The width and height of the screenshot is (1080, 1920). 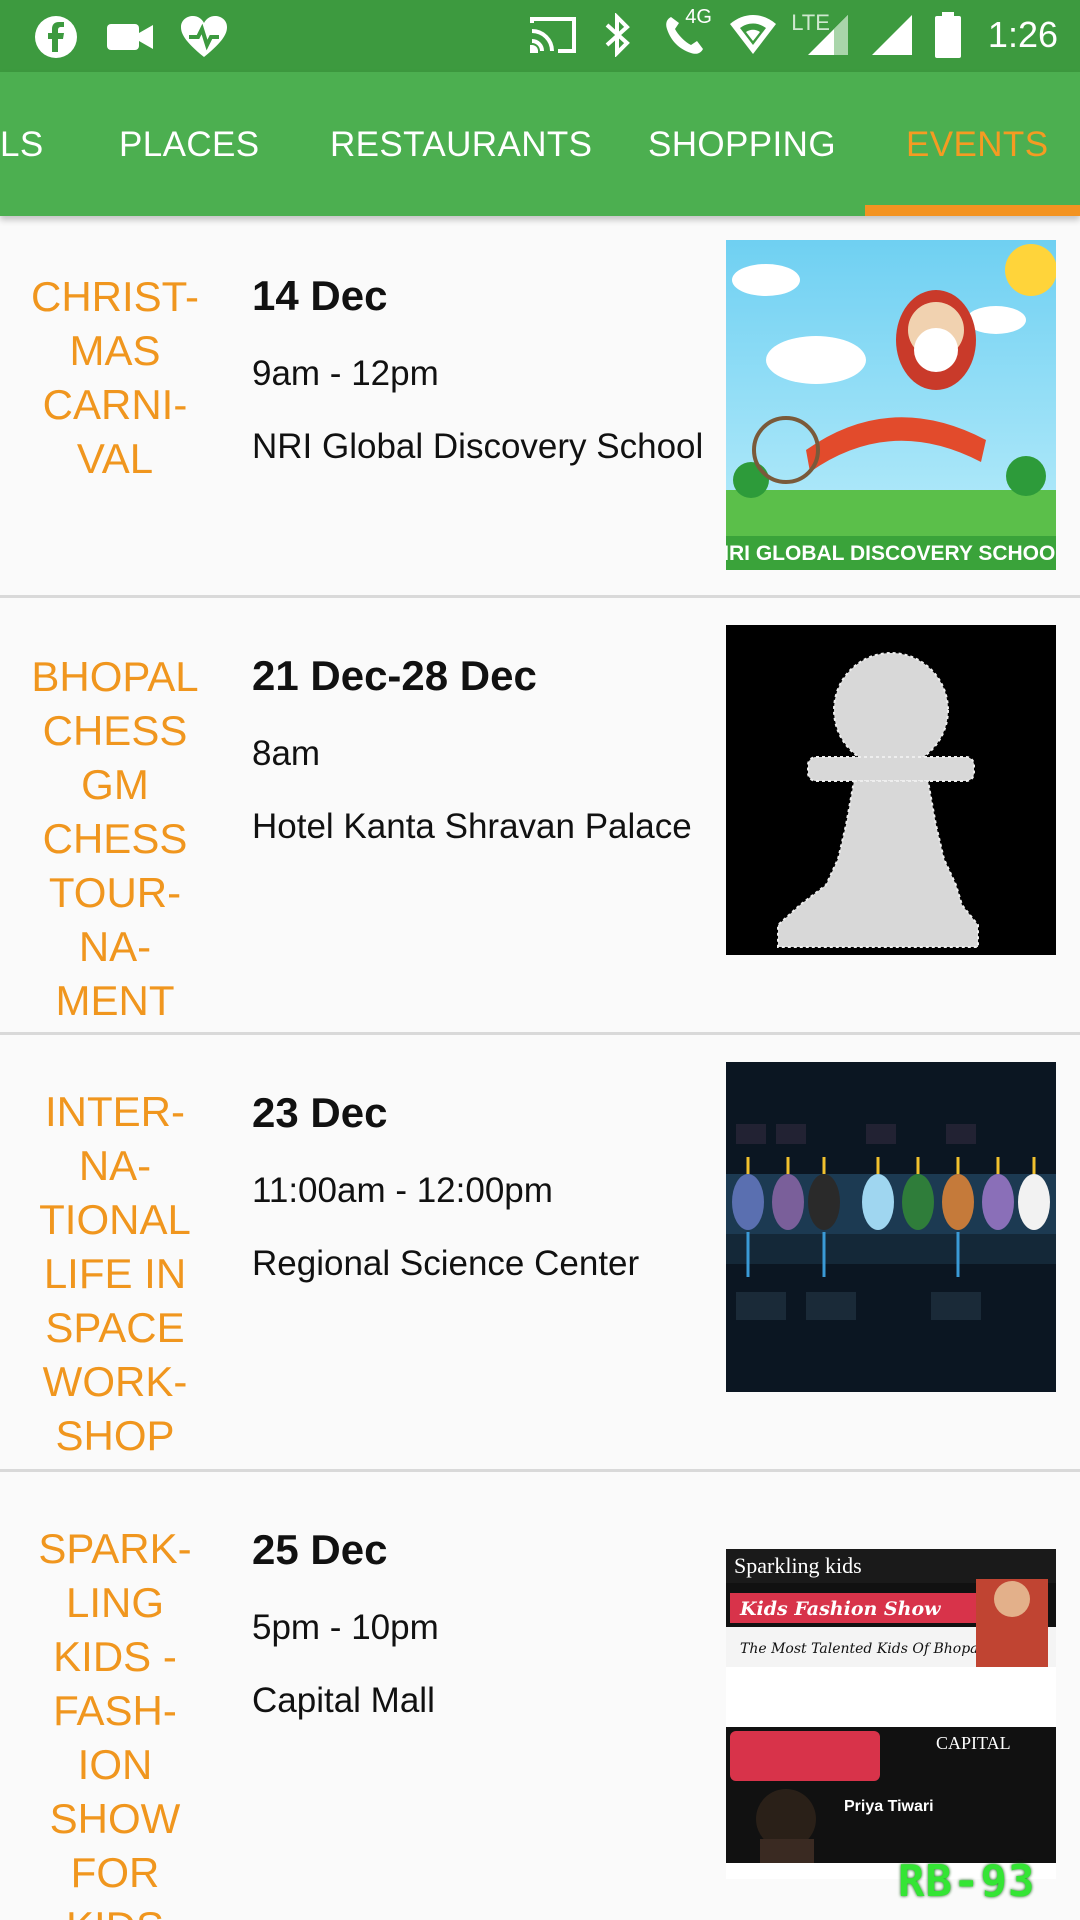 What do you see at coordinates (461, 144) in the screenshot?
I see `tab-restaurants: RESTAURANTS` at bounding box center [461, 144].